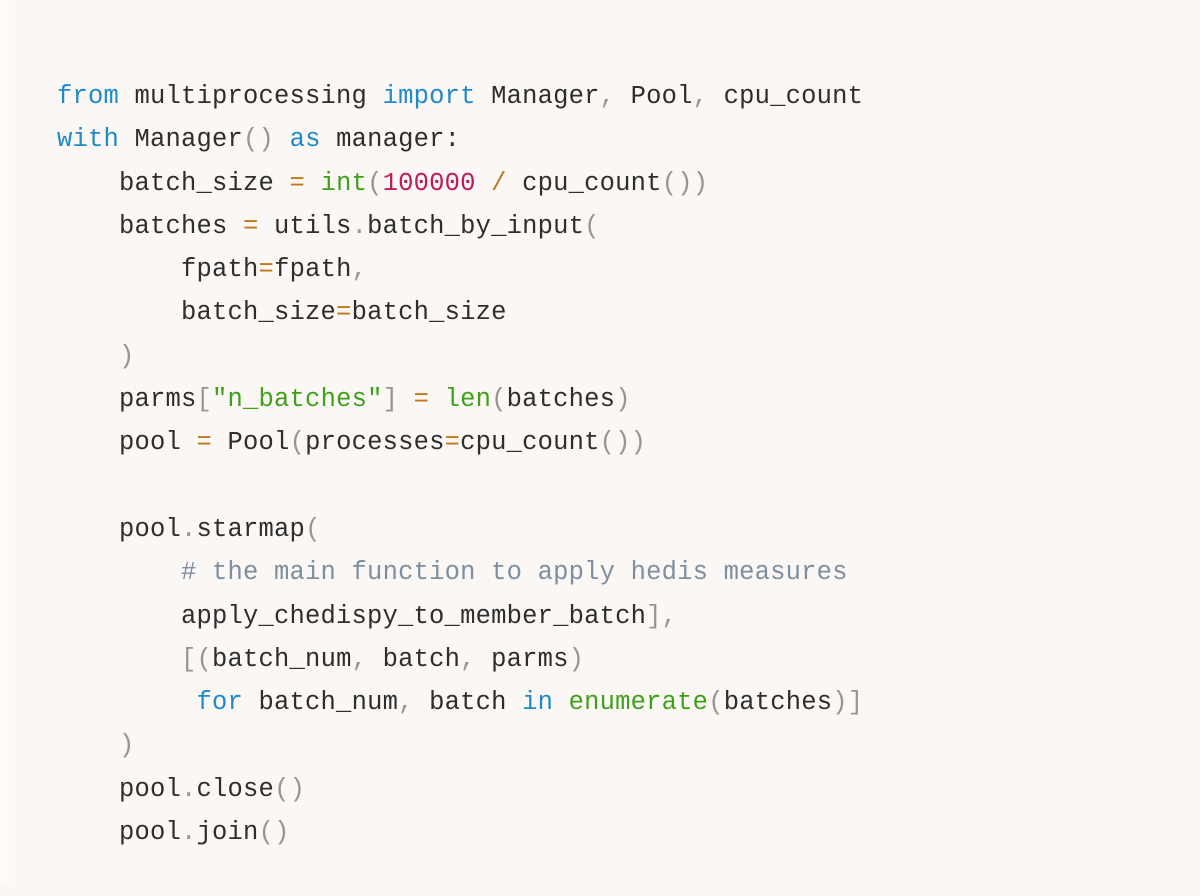 The image size is (1200, 896). I want to click on code-token-bi: enumerate, so click(638, 703).